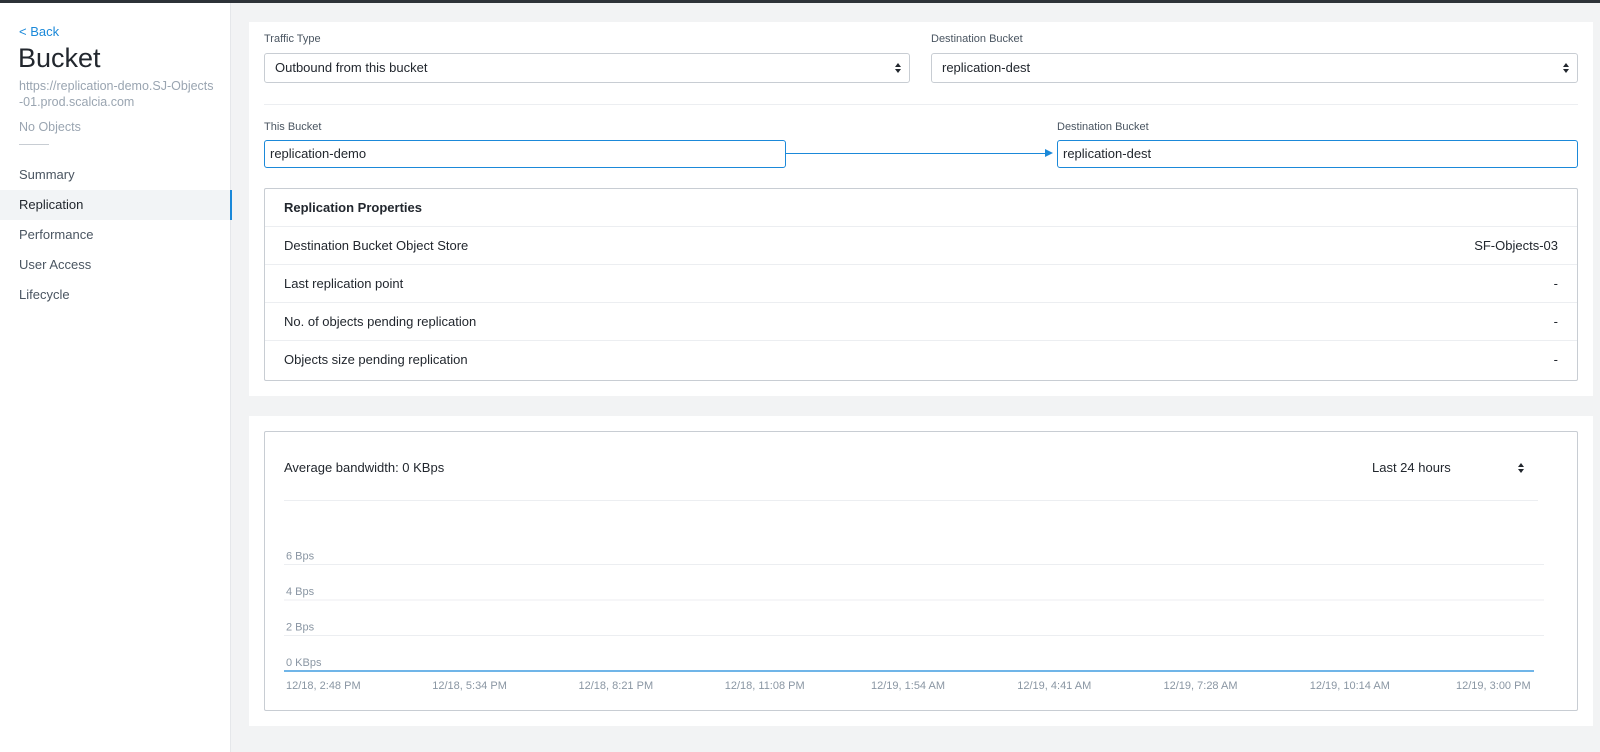 This screenshot has height=752, width=1600. Describe the element at coordinates (39, 31) in the screenshot. I see `back-link: < Back` at that location.